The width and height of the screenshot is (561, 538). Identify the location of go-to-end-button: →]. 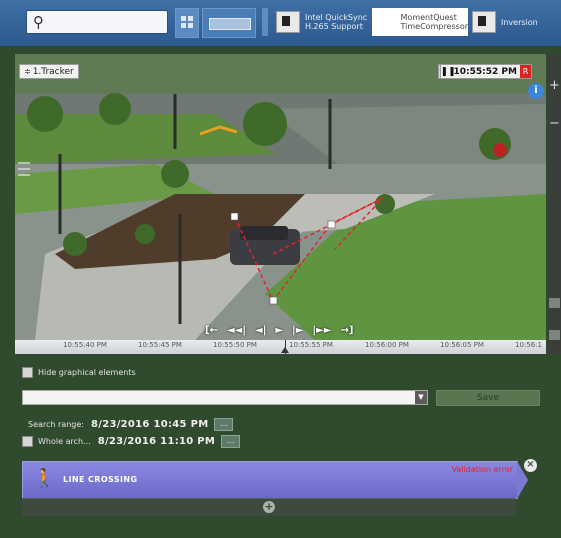
(346, 330).